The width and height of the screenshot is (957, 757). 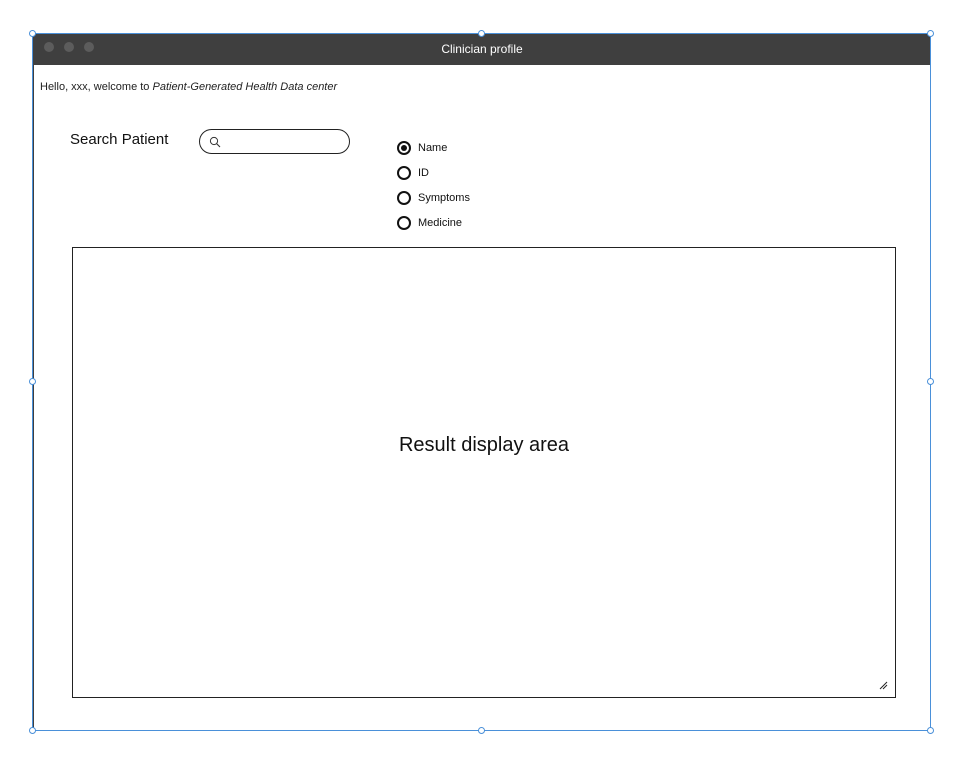 I want to click on selection-handle-bottom-right, so click(x=930, y=730).